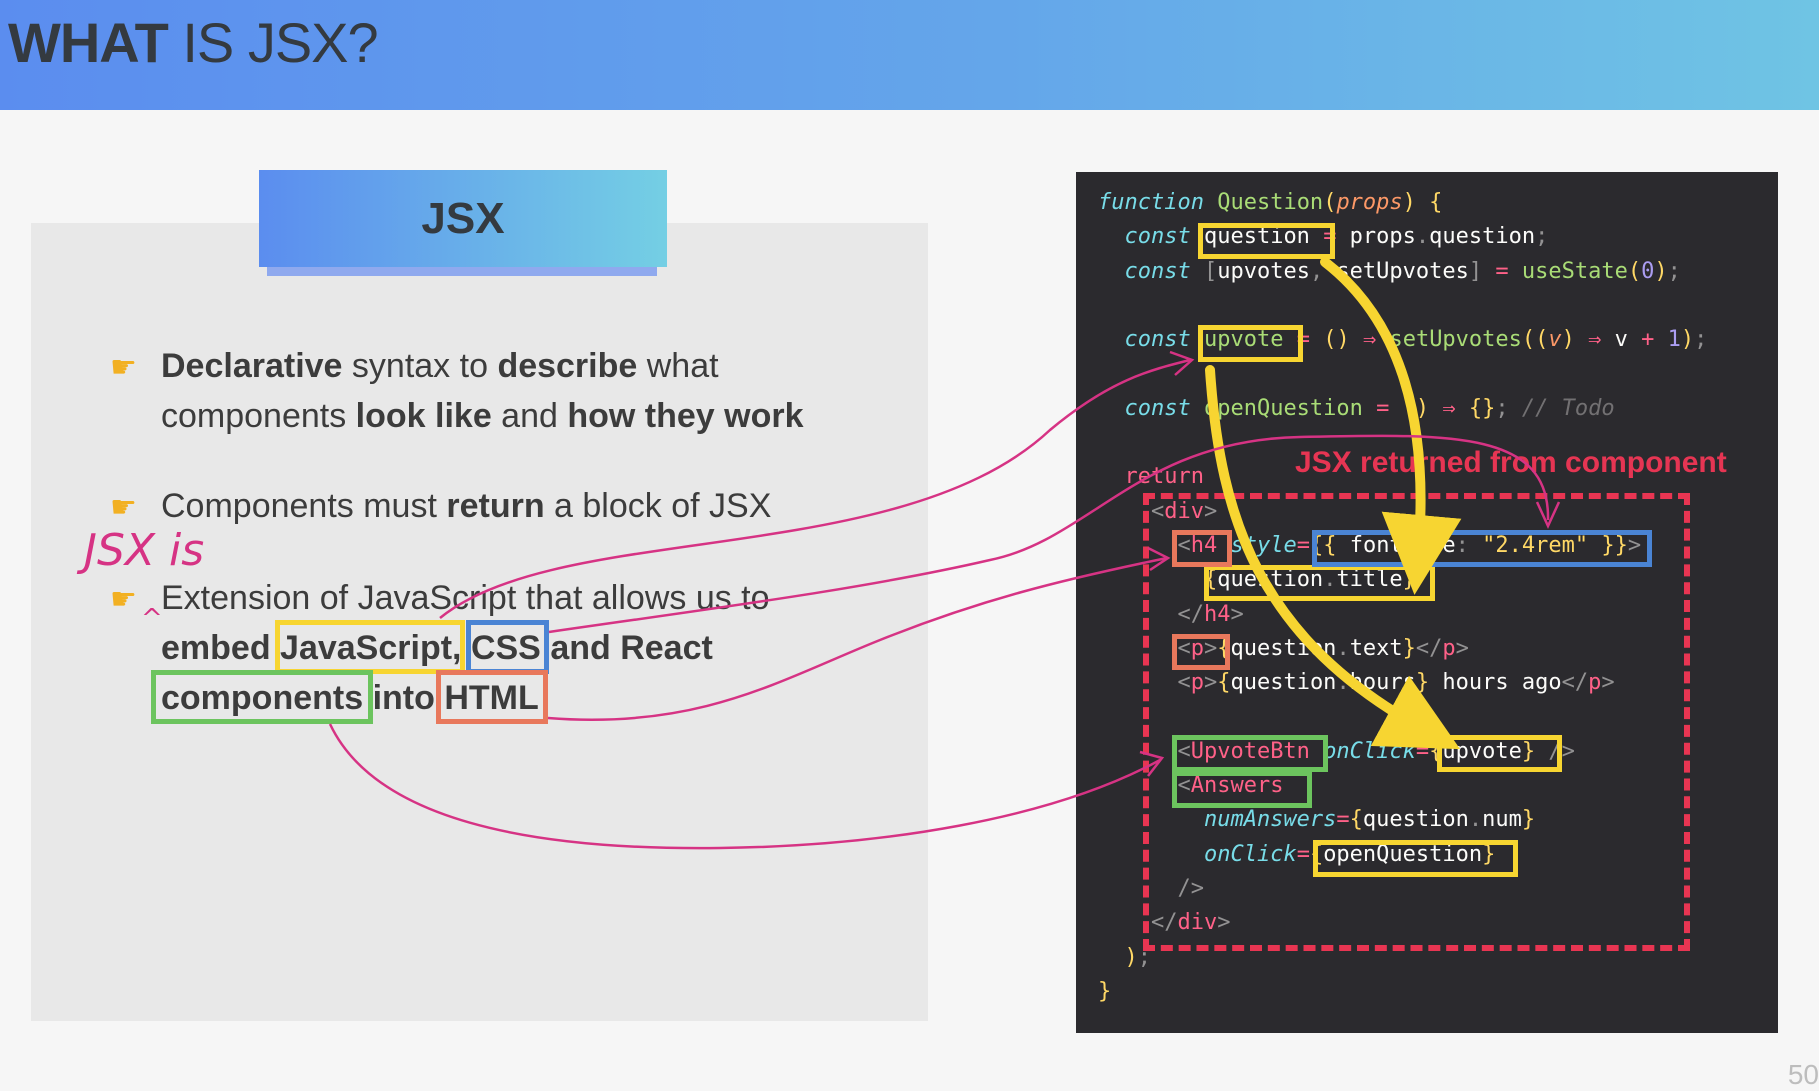  I want to click on link-components-to-upvotebtn, so click(744, 786).